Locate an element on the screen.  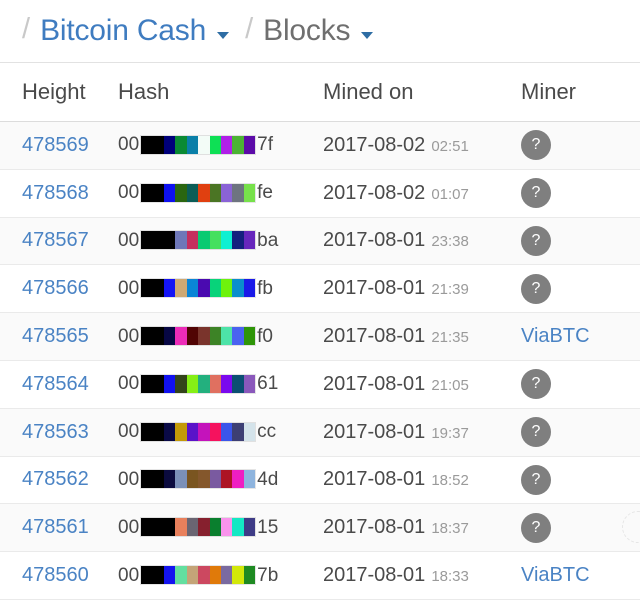
block-hash-cell: 00 fe is located at coordinates (220, 193).